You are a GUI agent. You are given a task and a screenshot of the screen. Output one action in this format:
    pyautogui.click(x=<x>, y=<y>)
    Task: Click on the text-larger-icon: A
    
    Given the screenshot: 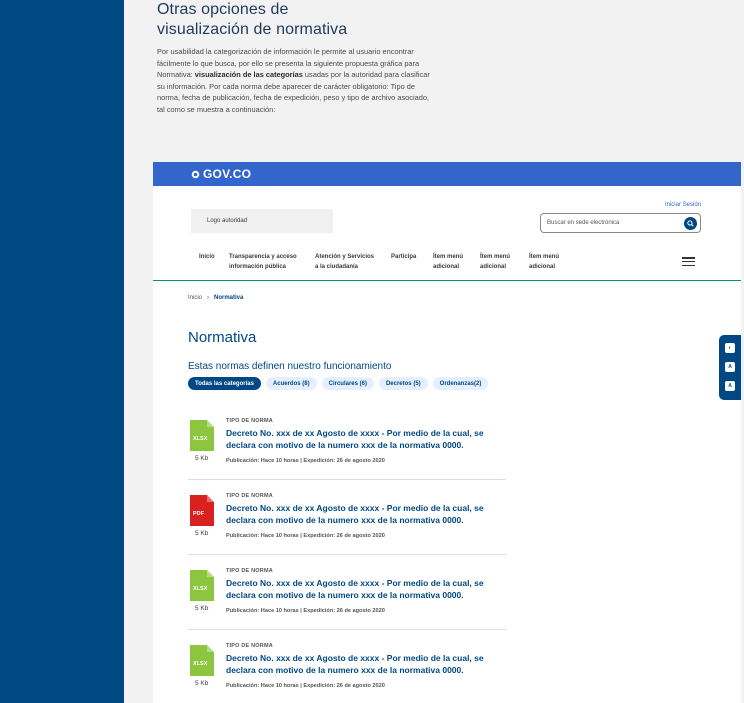 What is the action you would take?
    pyautogui.click(x=730, y=386)
    